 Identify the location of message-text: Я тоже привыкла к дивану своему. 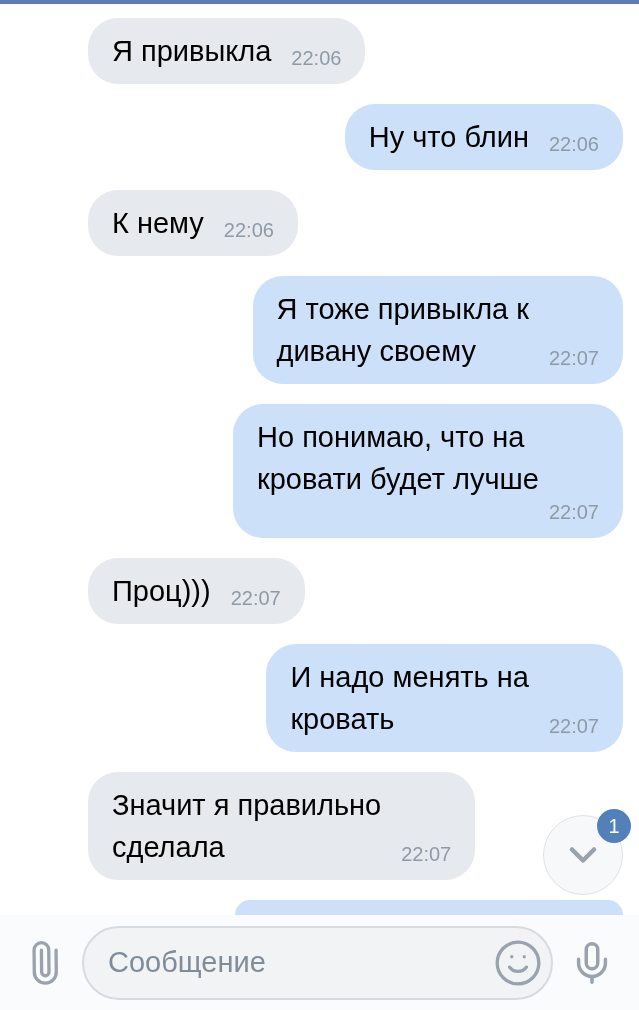
(402, 330).